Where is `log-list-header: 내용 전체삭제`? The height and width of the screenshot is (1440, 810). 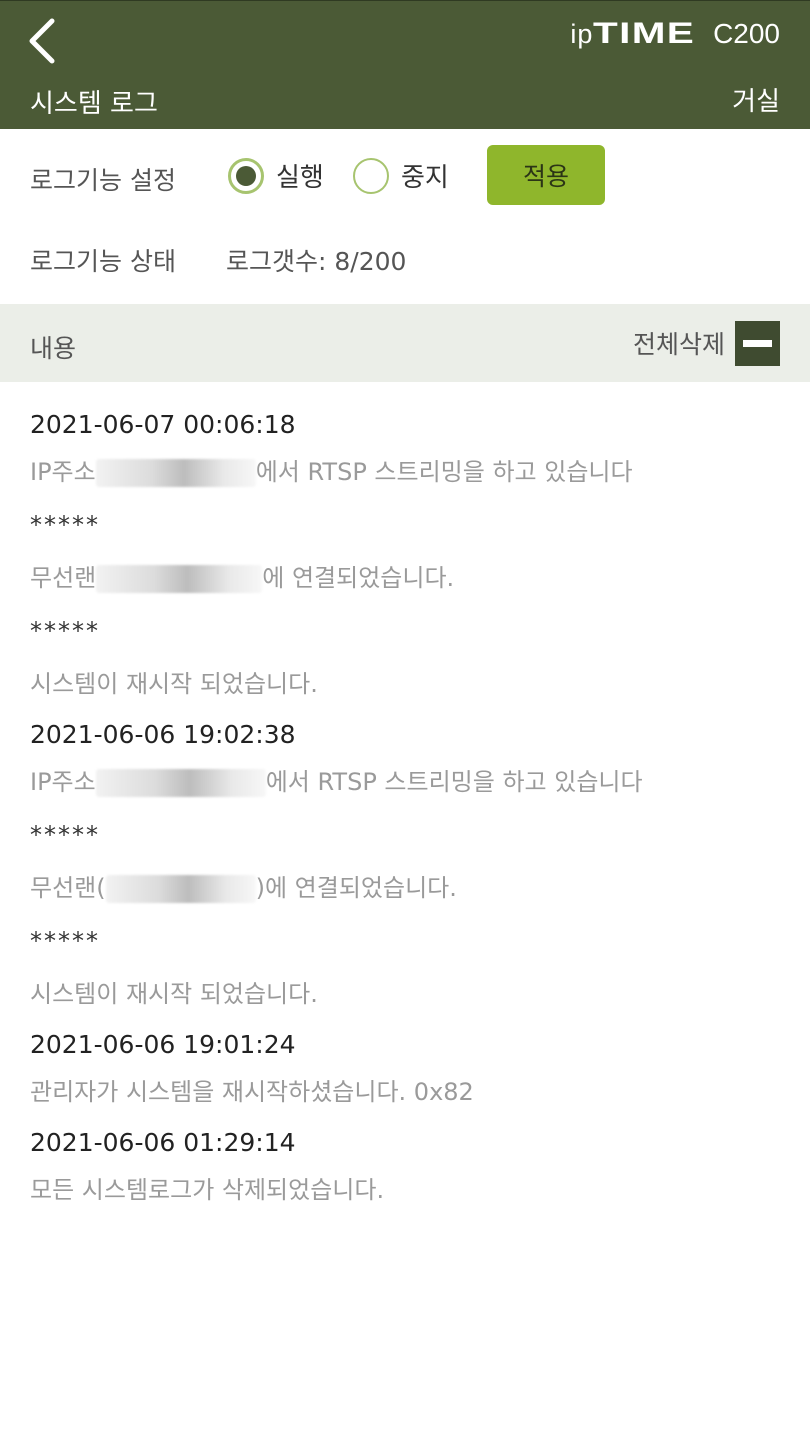 log-list-header: 내용 전체삭제 is located at coordinates (405, 343).